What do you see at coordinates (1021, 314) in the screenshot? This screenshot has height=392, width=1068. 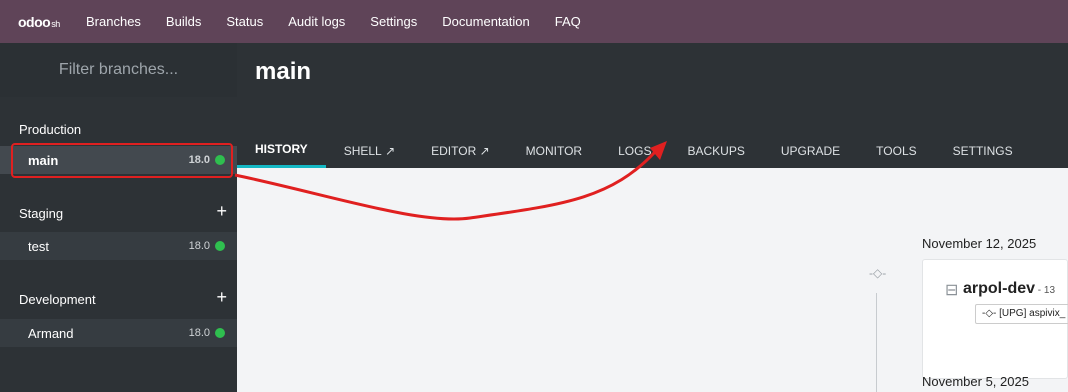 I see `commit-message: -◇- [UPG] aspivix_` at bounding box center [1021, 314].